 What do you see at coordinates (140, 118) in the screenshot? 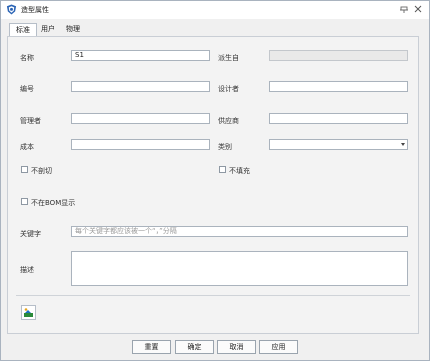
I see `manager-input` at bounding box center [140, 118].